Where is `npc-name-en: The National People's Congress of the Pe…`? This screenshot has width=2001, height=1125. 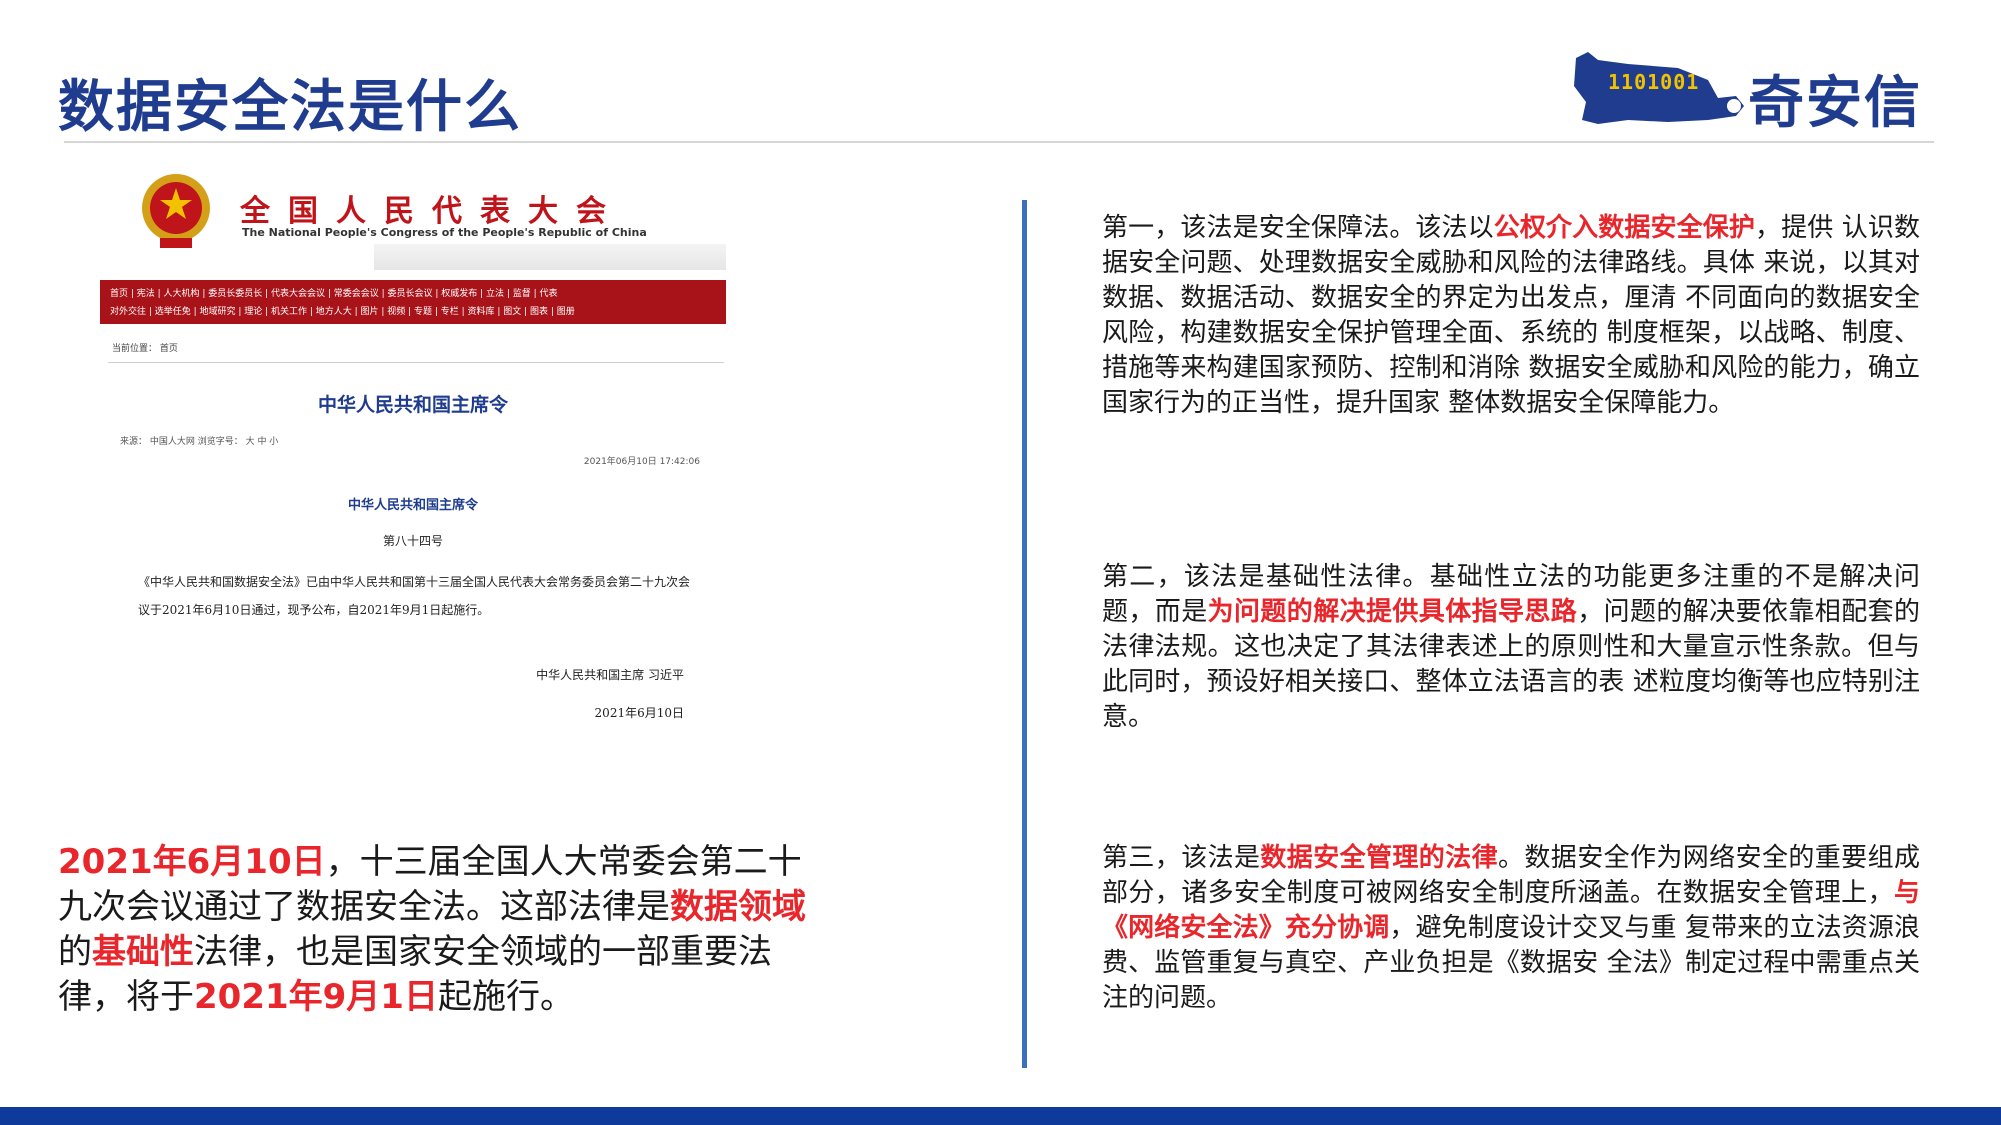 npc-name-en: The National People's Congress of the Pe… is located at coordinates (444, 232).